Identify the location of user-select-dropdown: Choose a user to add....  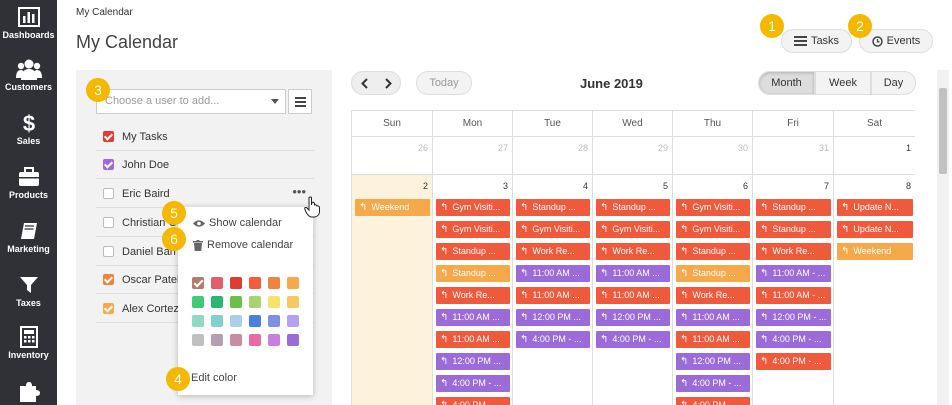
(191, 101).